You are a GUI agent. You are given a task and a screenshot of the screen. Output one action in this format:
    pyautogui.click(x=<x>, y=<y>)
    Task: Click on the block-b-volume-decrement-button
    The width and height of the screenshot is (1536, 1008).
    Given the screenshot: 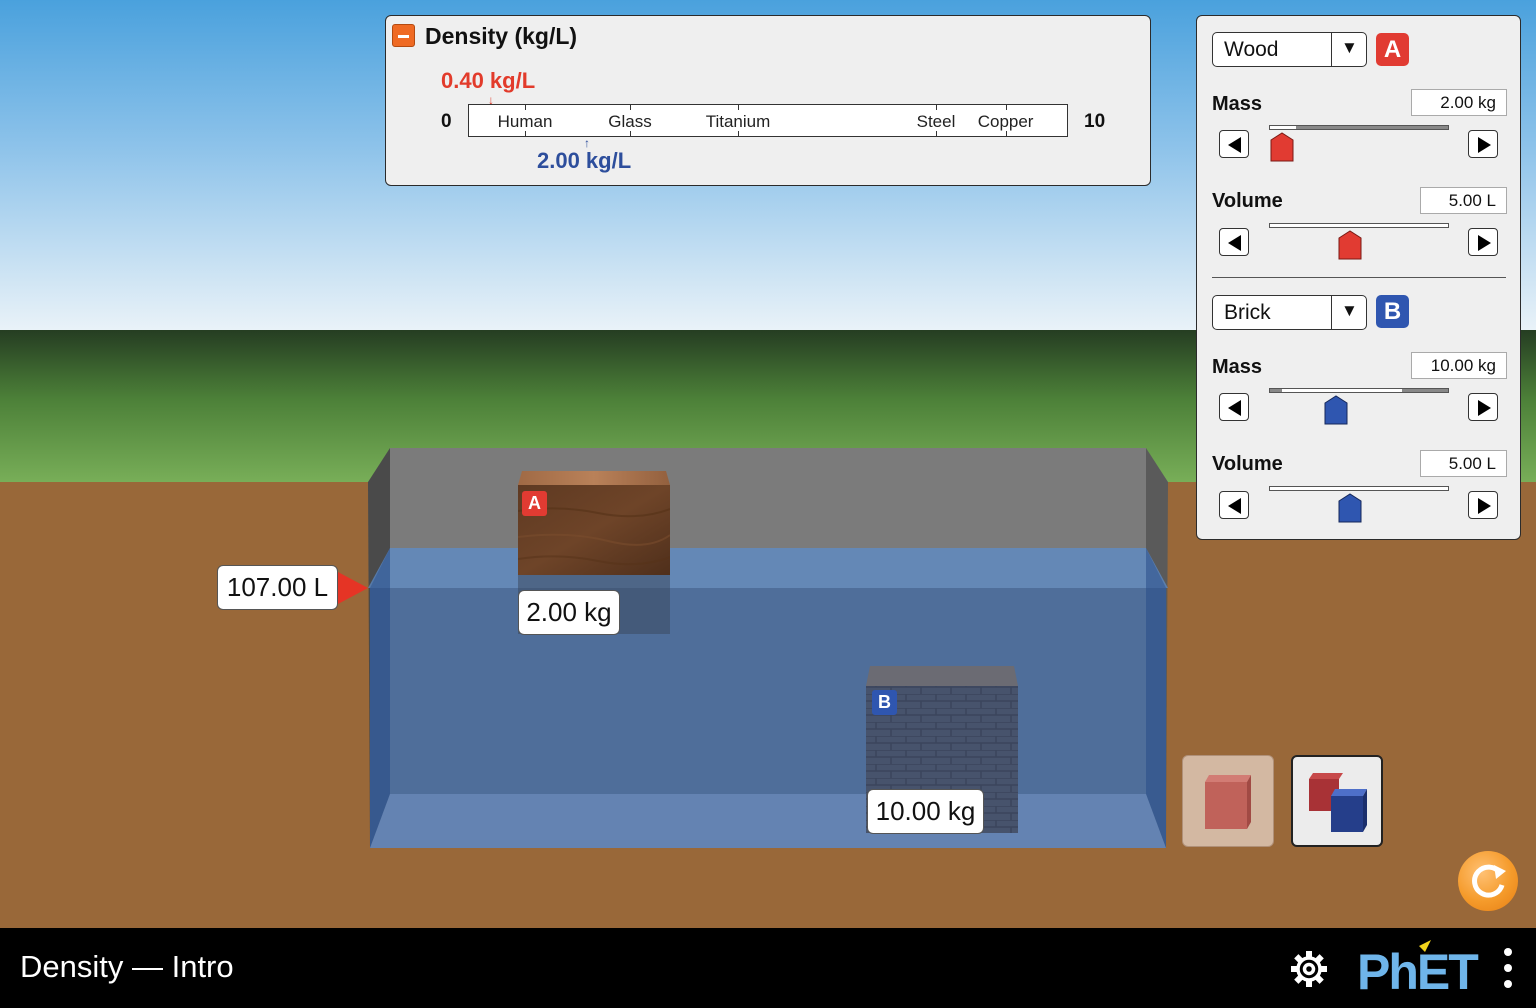 What is the action you would take?
    pyautogui.click(x=1234, y=505)
    